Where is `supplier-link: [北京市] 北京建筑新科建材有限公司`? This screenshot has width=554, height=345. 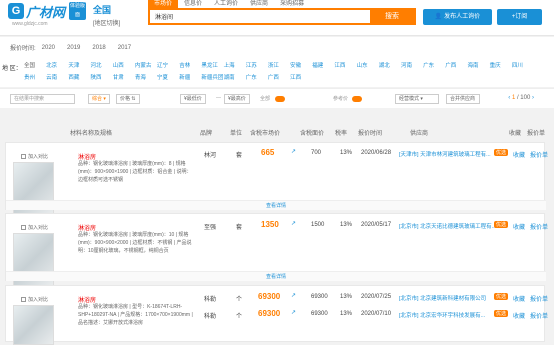 supplier-link: [北京市] 北京建筑新科建材有限公司 is located at coordinates (442, 298).